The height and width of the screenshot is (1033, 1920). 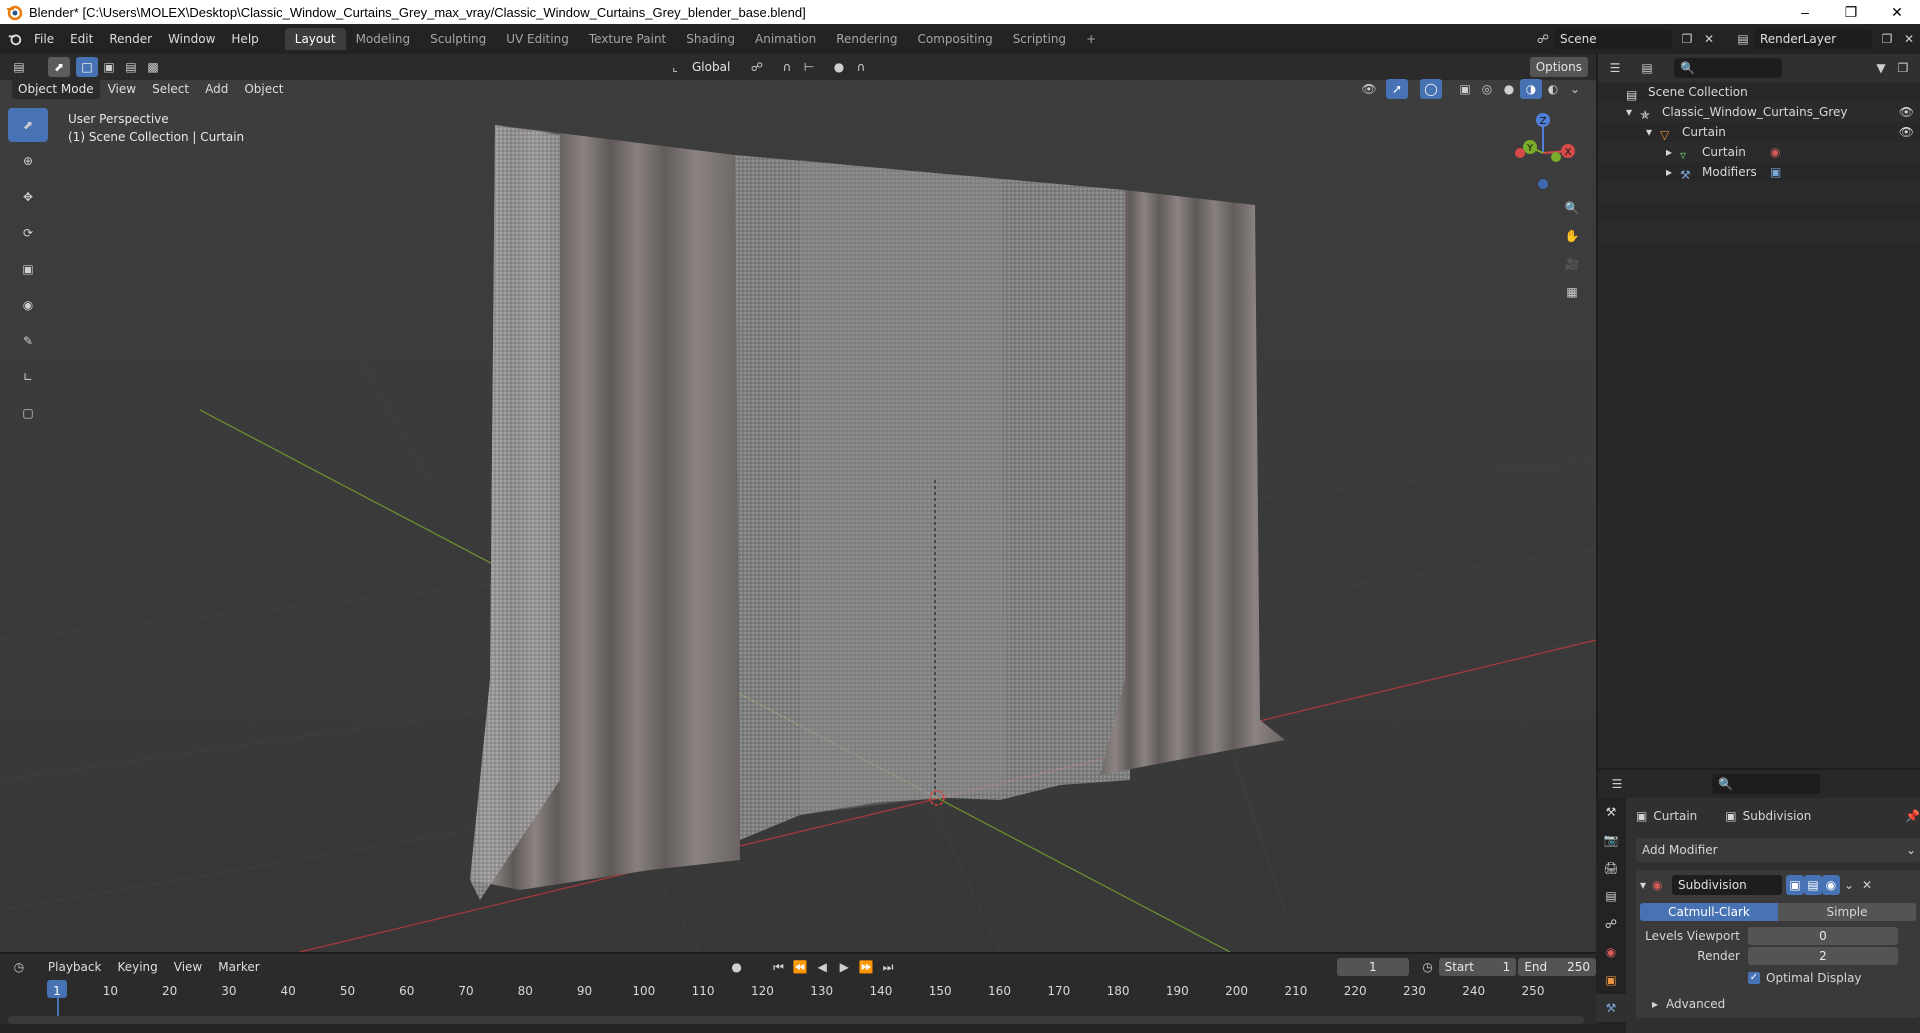 I want to click on viewport-toggle-icon: ▤, so click(x=1813, y=885).